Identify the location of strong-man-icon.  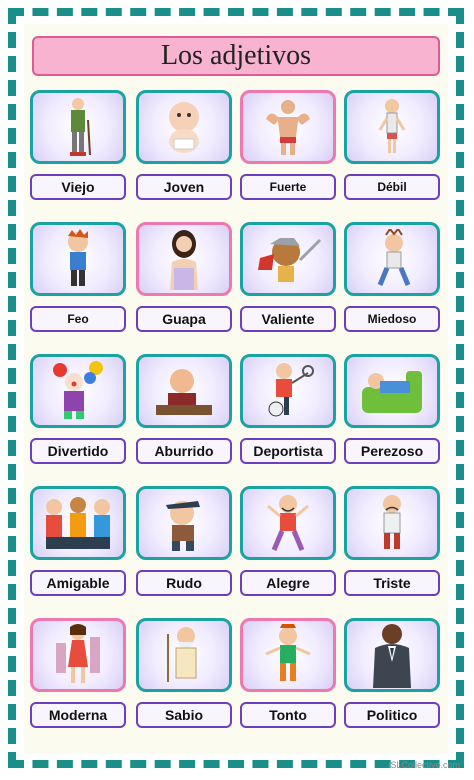
(288, 127).